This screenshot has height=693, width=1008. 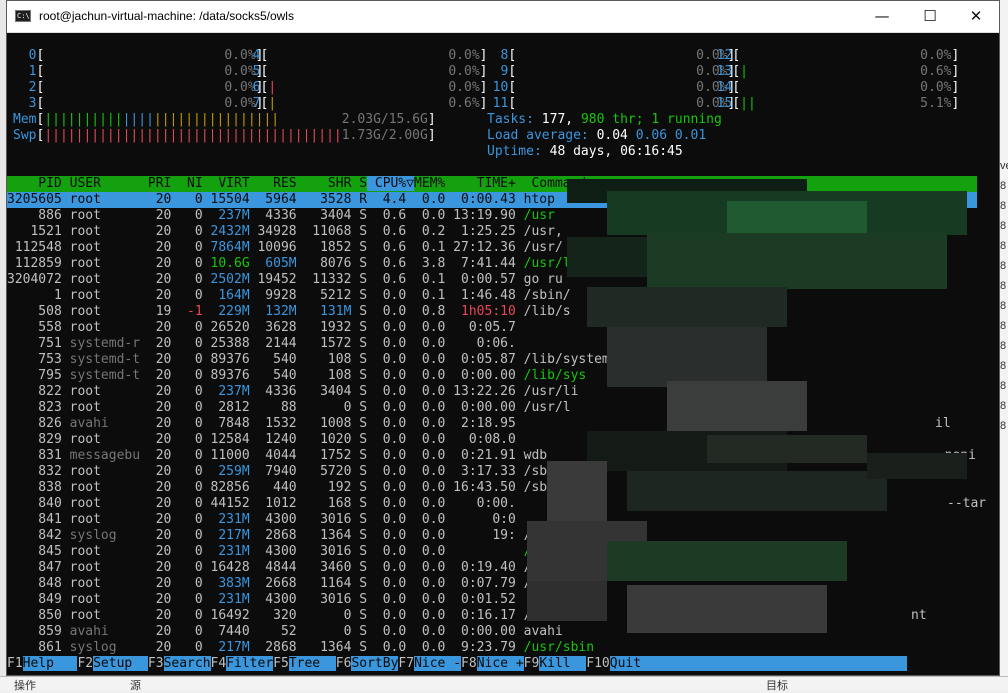 I want to click on column-header-ni: NI, so click(x=187, y=183).